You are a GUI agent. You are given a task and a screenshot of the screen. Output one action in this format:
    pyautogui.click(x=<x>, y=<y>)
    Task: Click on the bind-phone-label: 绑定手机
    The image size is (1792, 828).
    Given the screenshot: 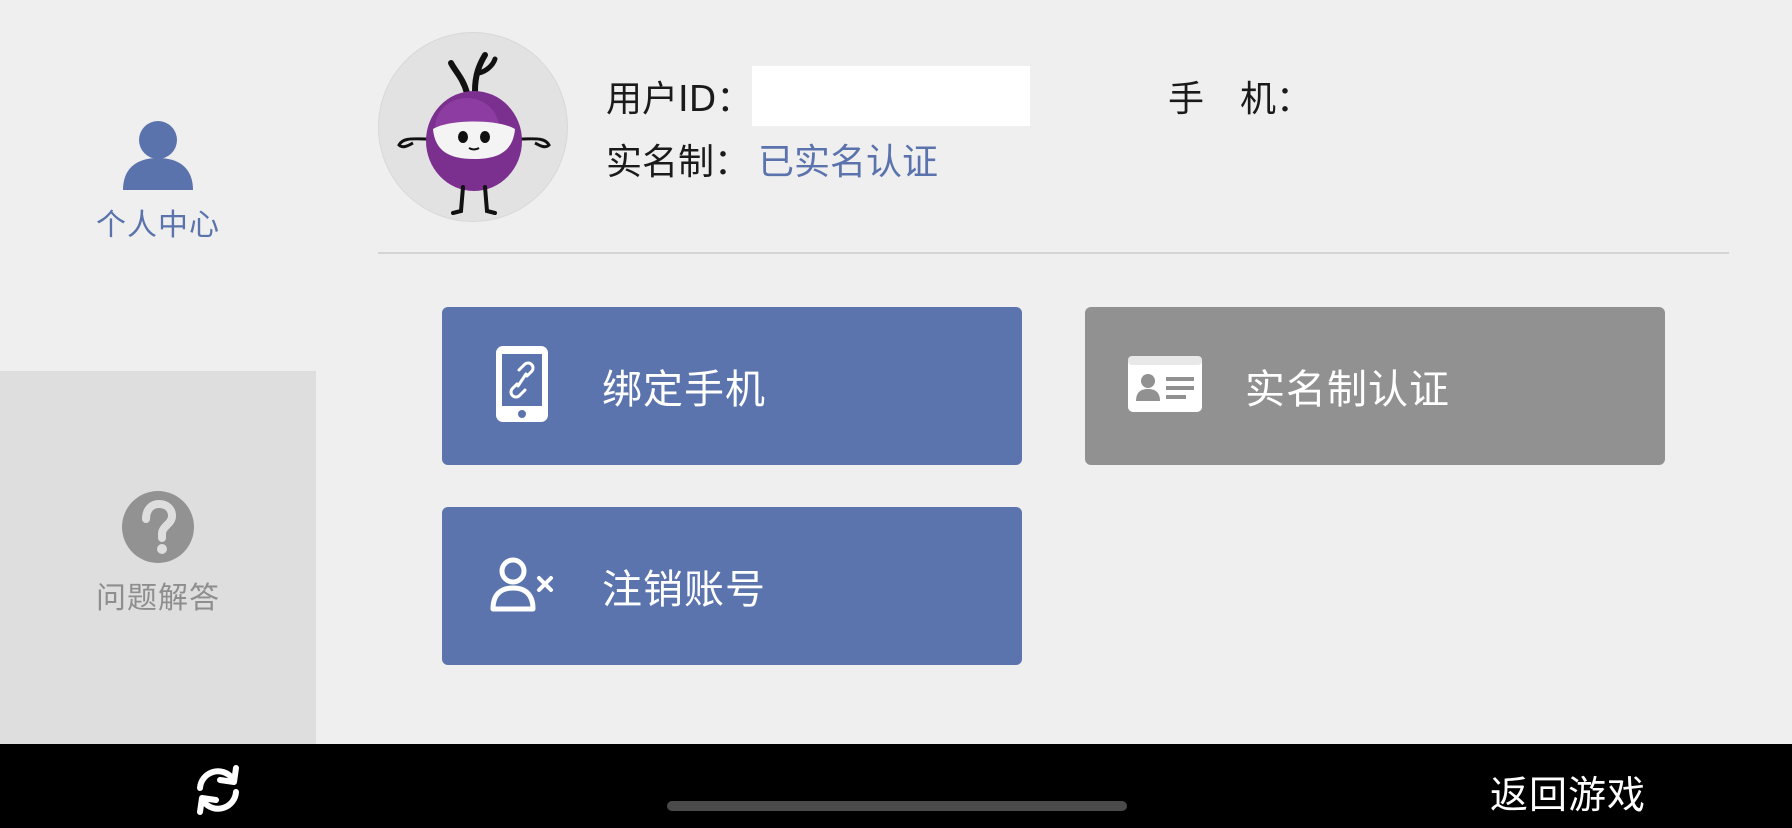 What is the action you would take?
    pyautogui.click(x=684, y=390)
    